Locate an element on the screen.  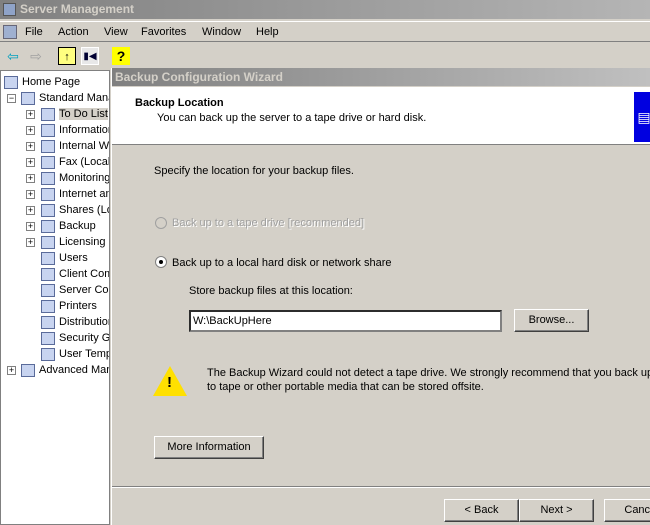
mmc-icon is located at coordinates (10, 32).